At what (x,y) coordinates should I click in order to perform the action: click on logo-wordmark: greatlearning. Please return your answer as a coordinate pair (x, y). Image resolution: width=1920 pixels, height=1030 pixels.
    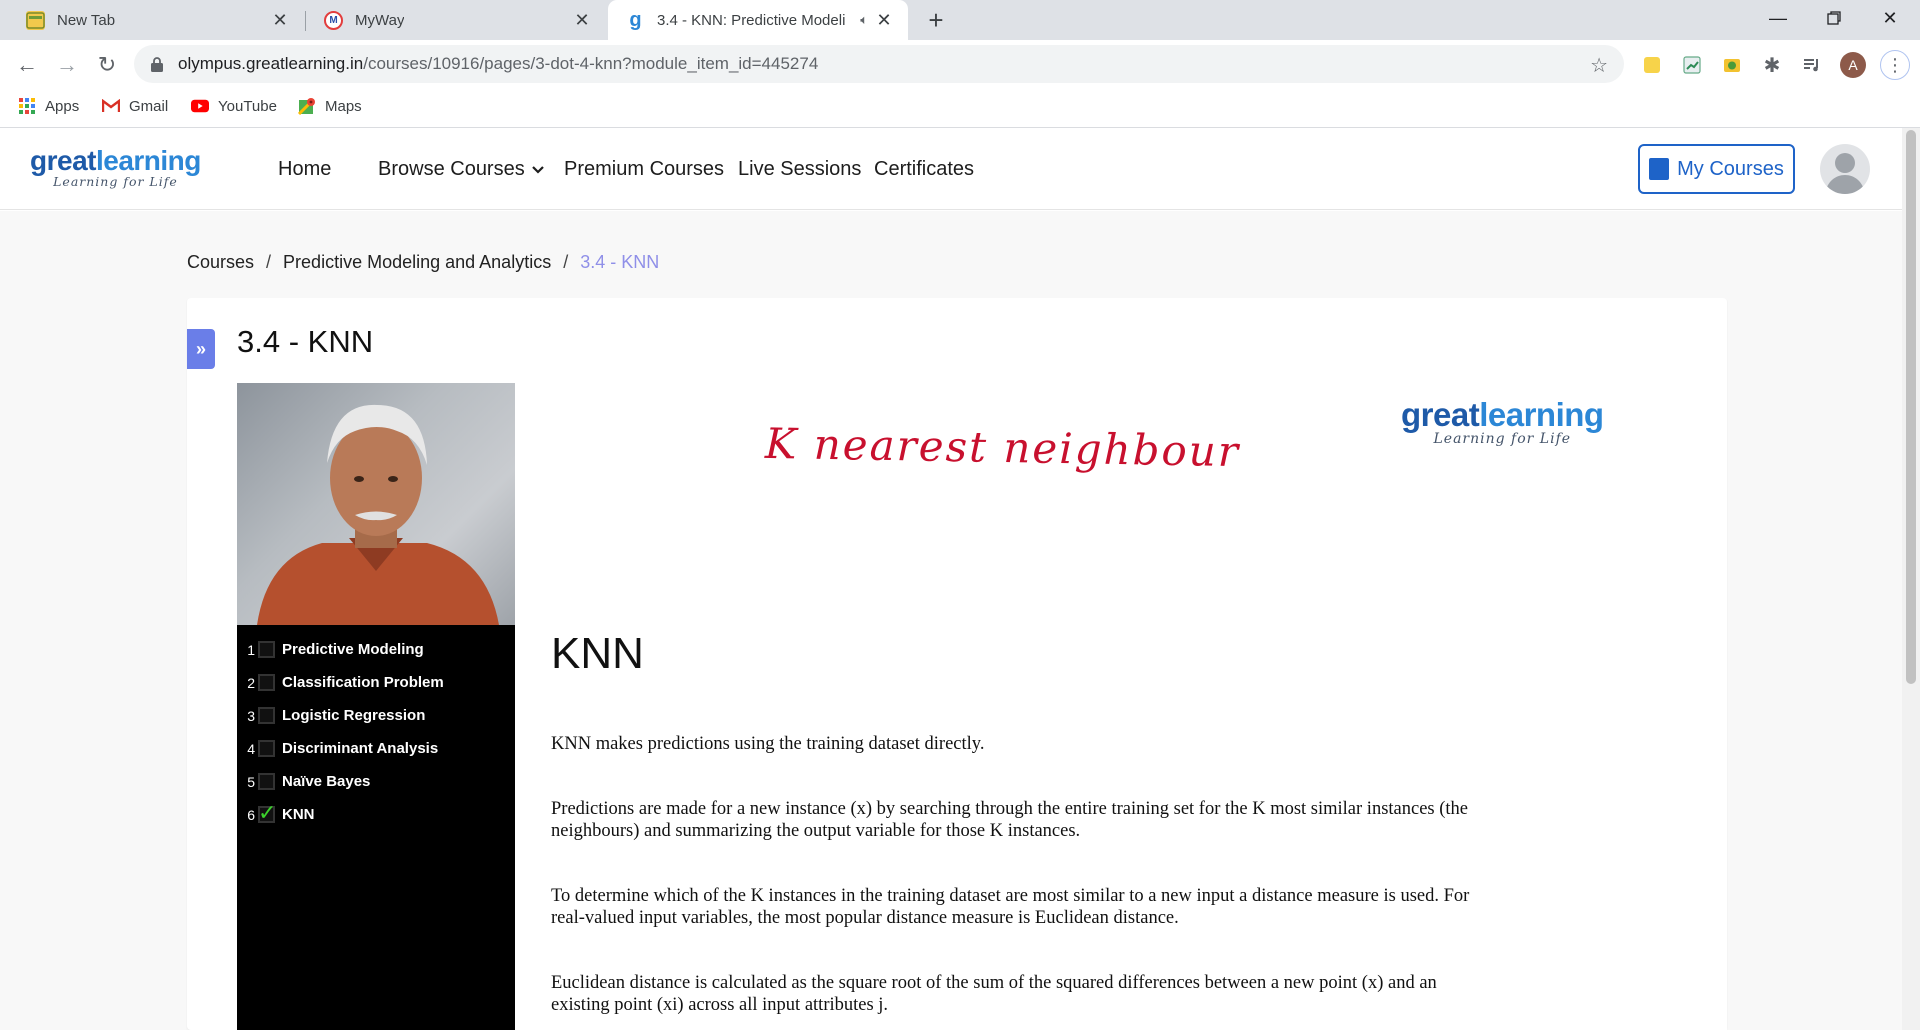
    Looking at the image, I should click on (115, 161).